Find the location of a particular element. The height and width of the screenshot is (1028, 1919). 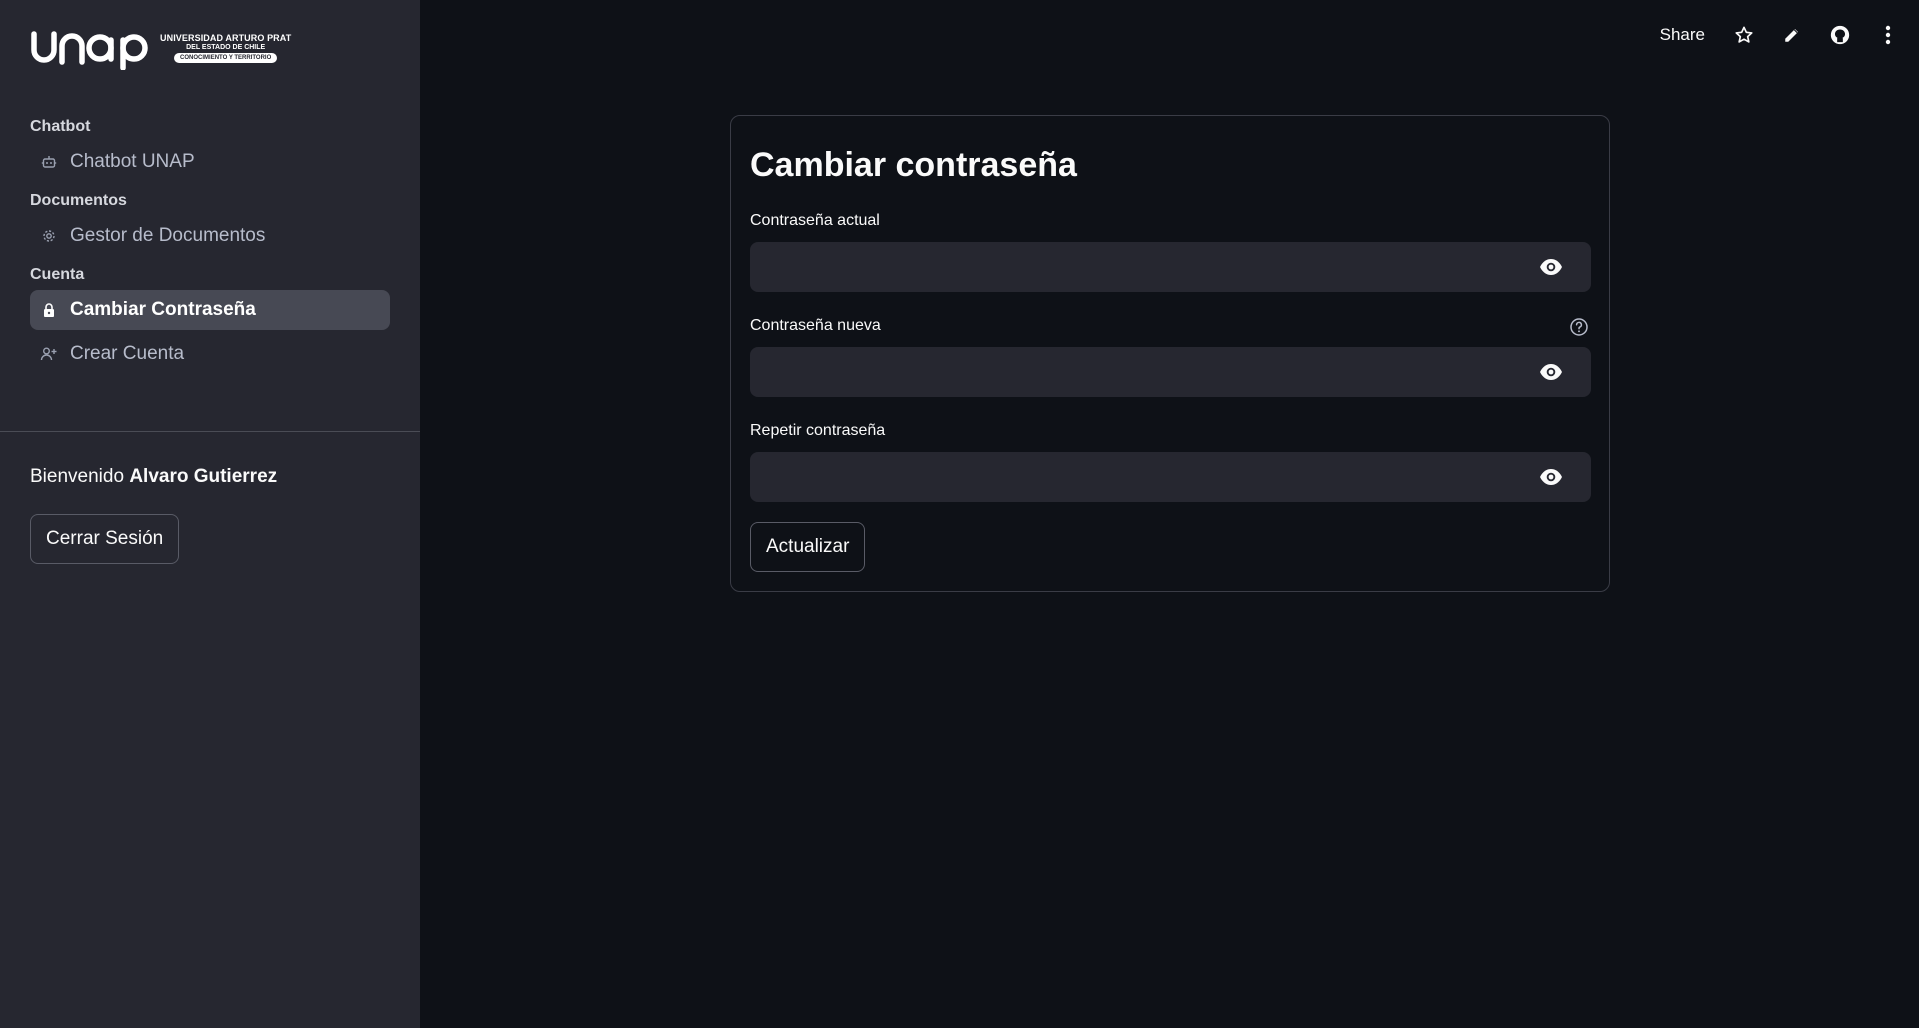

sidebar-item-label: Chatbot UNAP is located at coordinates (132, 161).